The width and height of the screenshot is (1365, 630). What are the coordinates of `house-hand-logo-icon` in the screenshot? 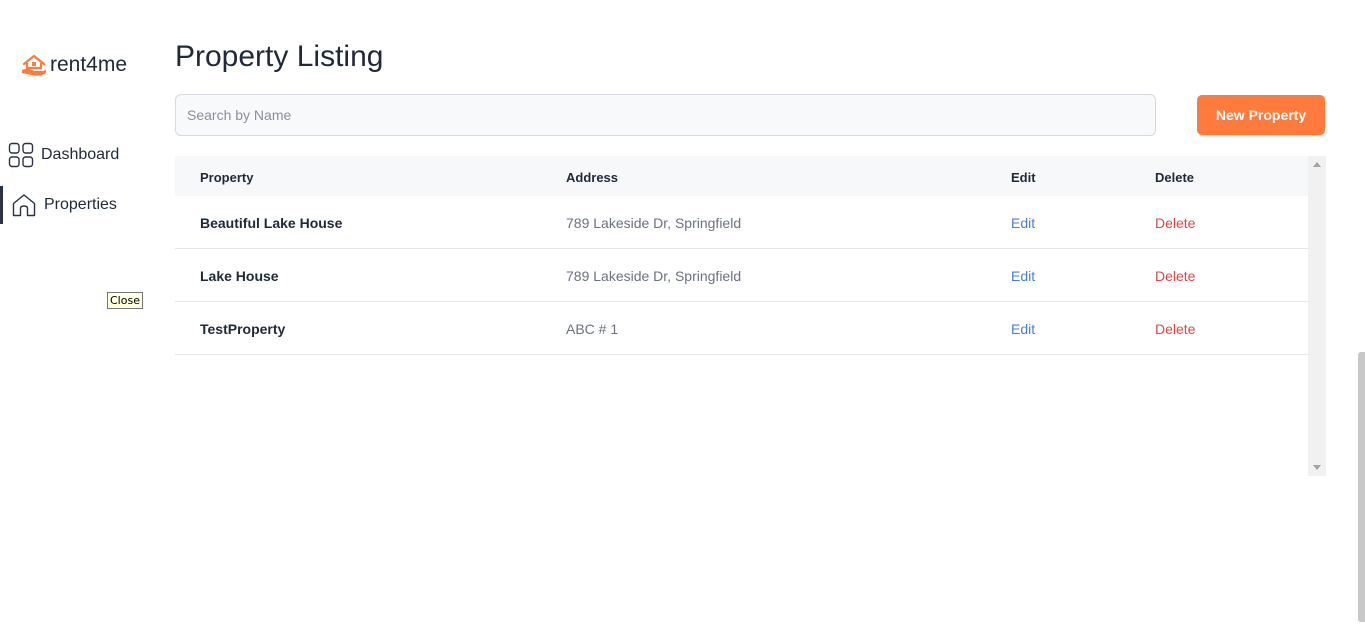 It's located at (34, 65).